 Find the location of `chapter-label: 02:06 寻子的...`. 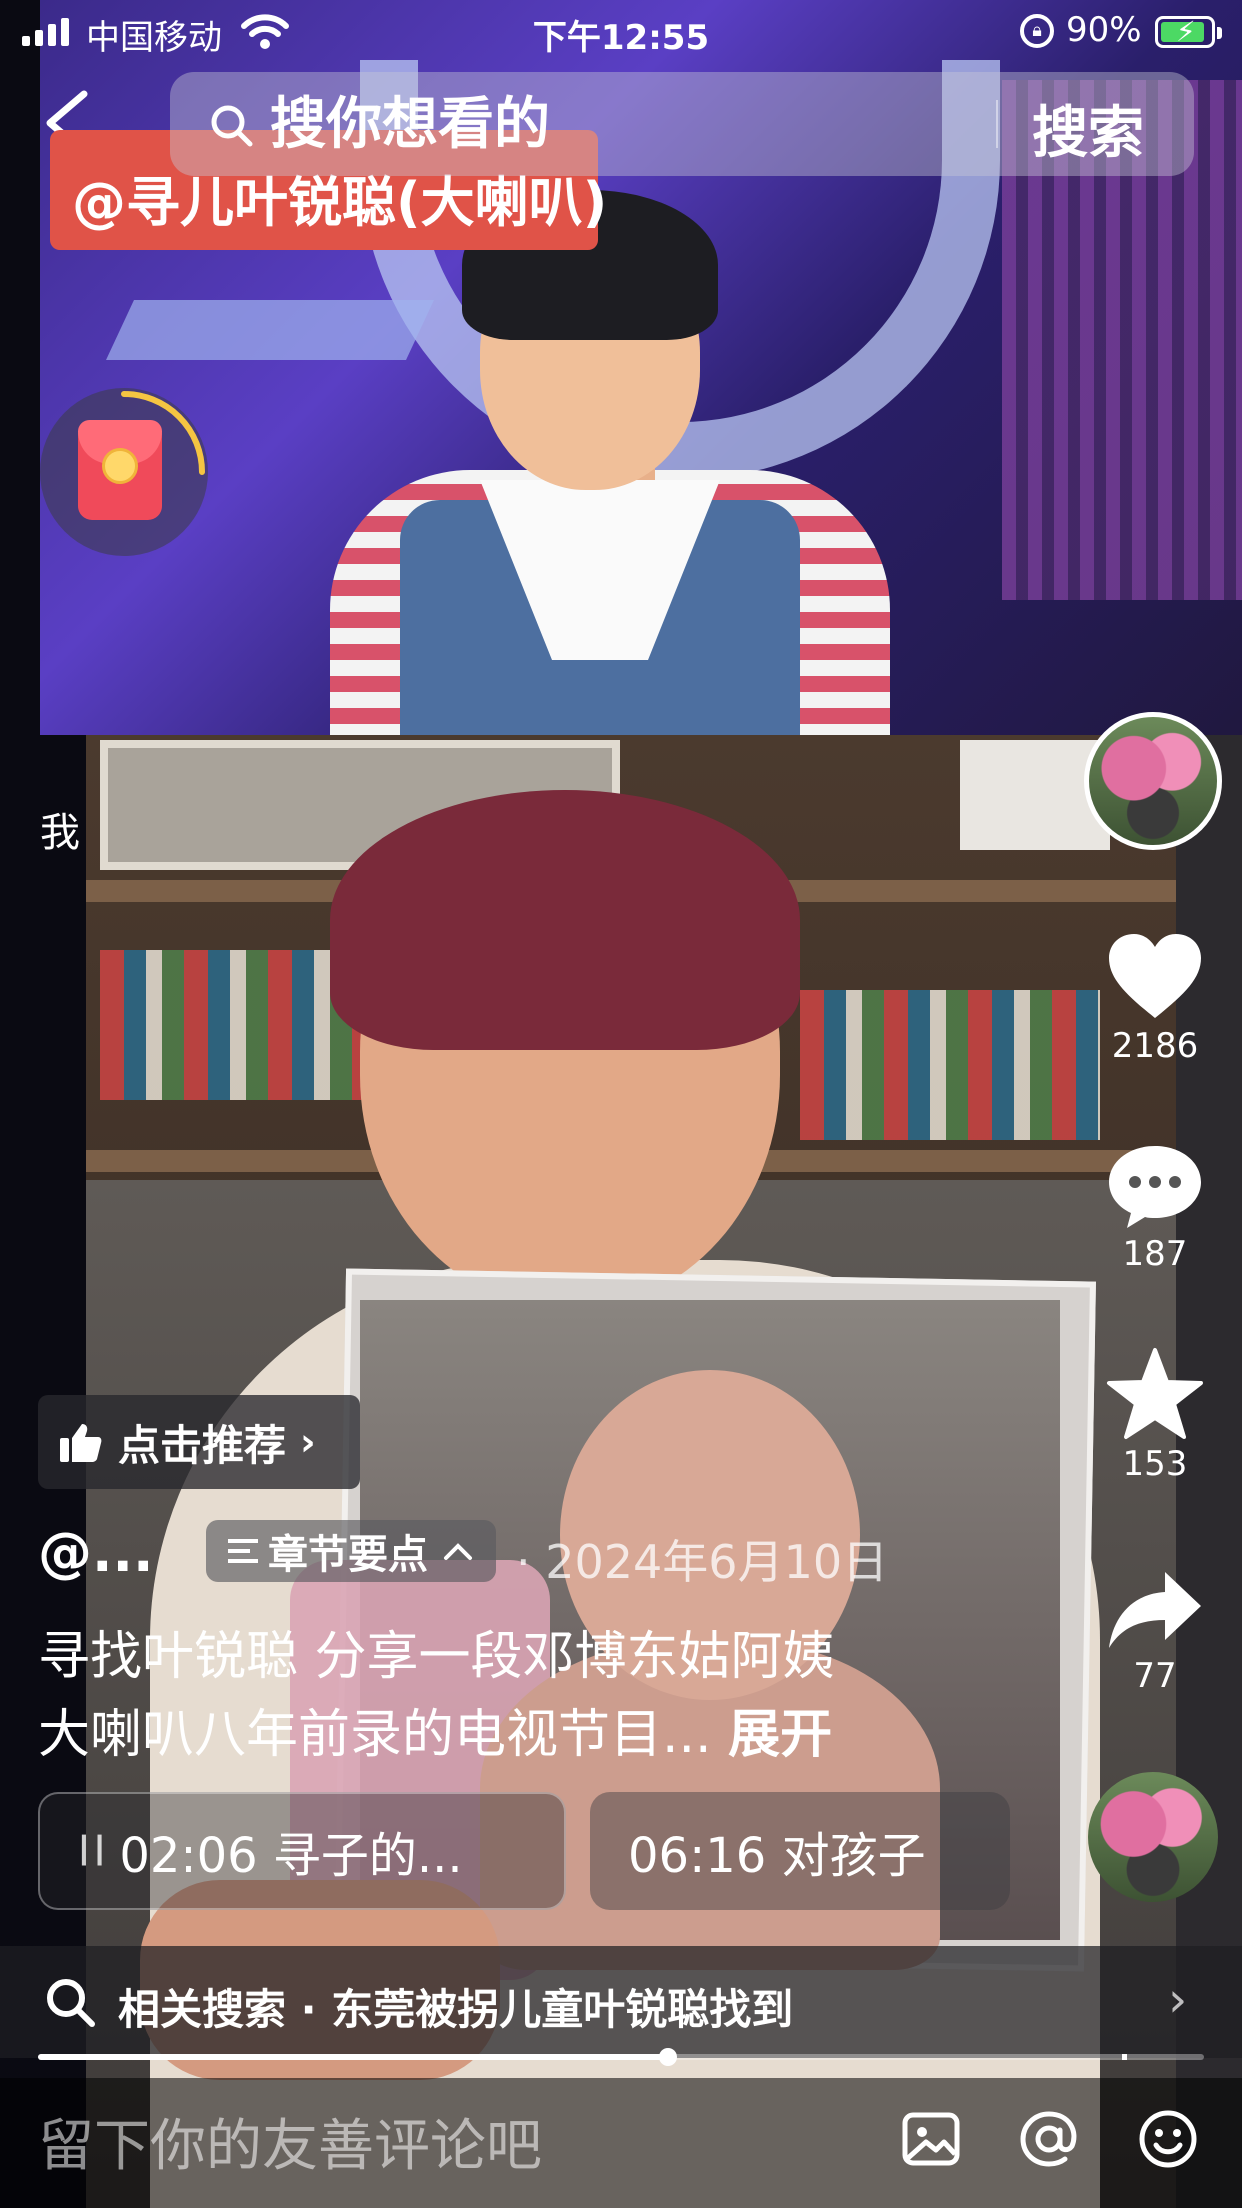

chapter-label: 02:06 寻子的... is located at coordinates (291, 1856).